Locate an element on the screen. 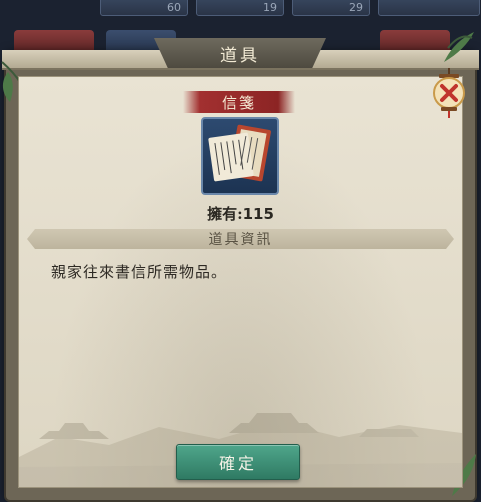  owned-count-line: 擁有:115 is located at coordinates (240, 213).